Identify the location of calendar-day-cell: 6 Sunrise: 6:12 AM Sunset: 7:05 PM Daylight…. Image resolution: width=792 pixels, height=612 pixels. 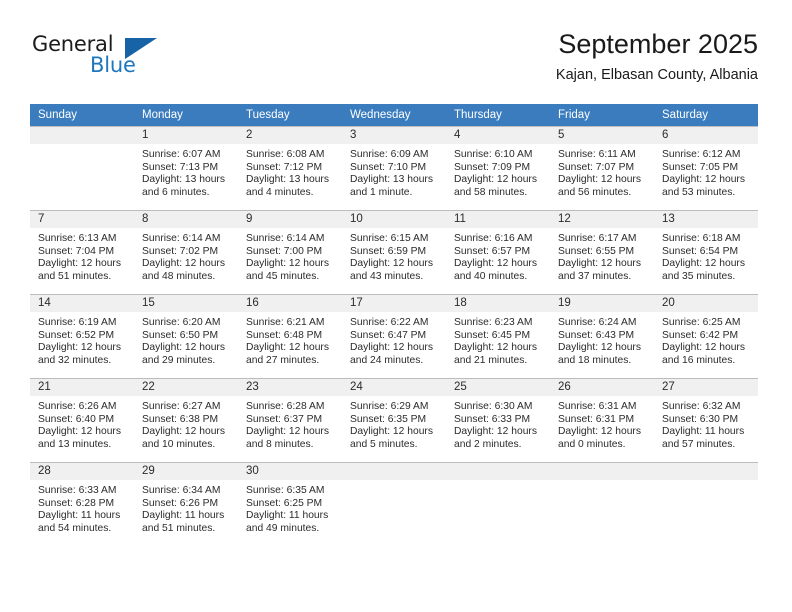
(706, 168).